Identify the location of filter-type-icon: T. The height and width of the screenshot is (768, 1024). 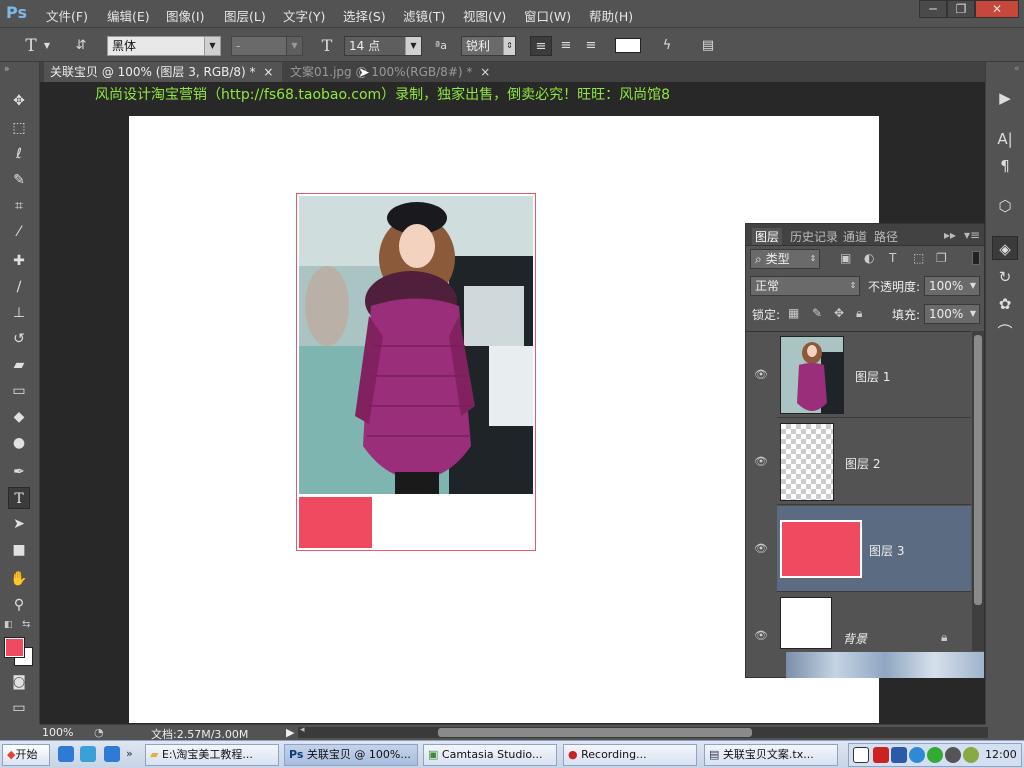
(892, 258).